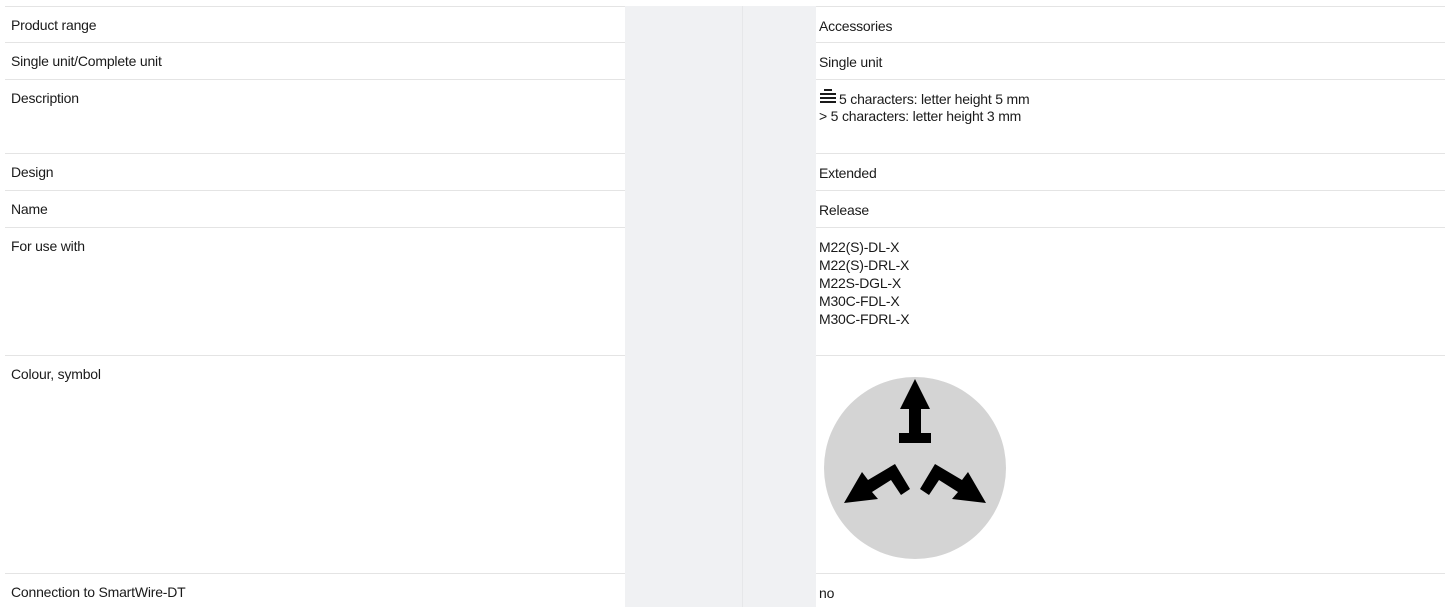 Image resolution: width=1449 pixels, height=613 pixels. I want to click on row-label: Product range, so click(54, 25).